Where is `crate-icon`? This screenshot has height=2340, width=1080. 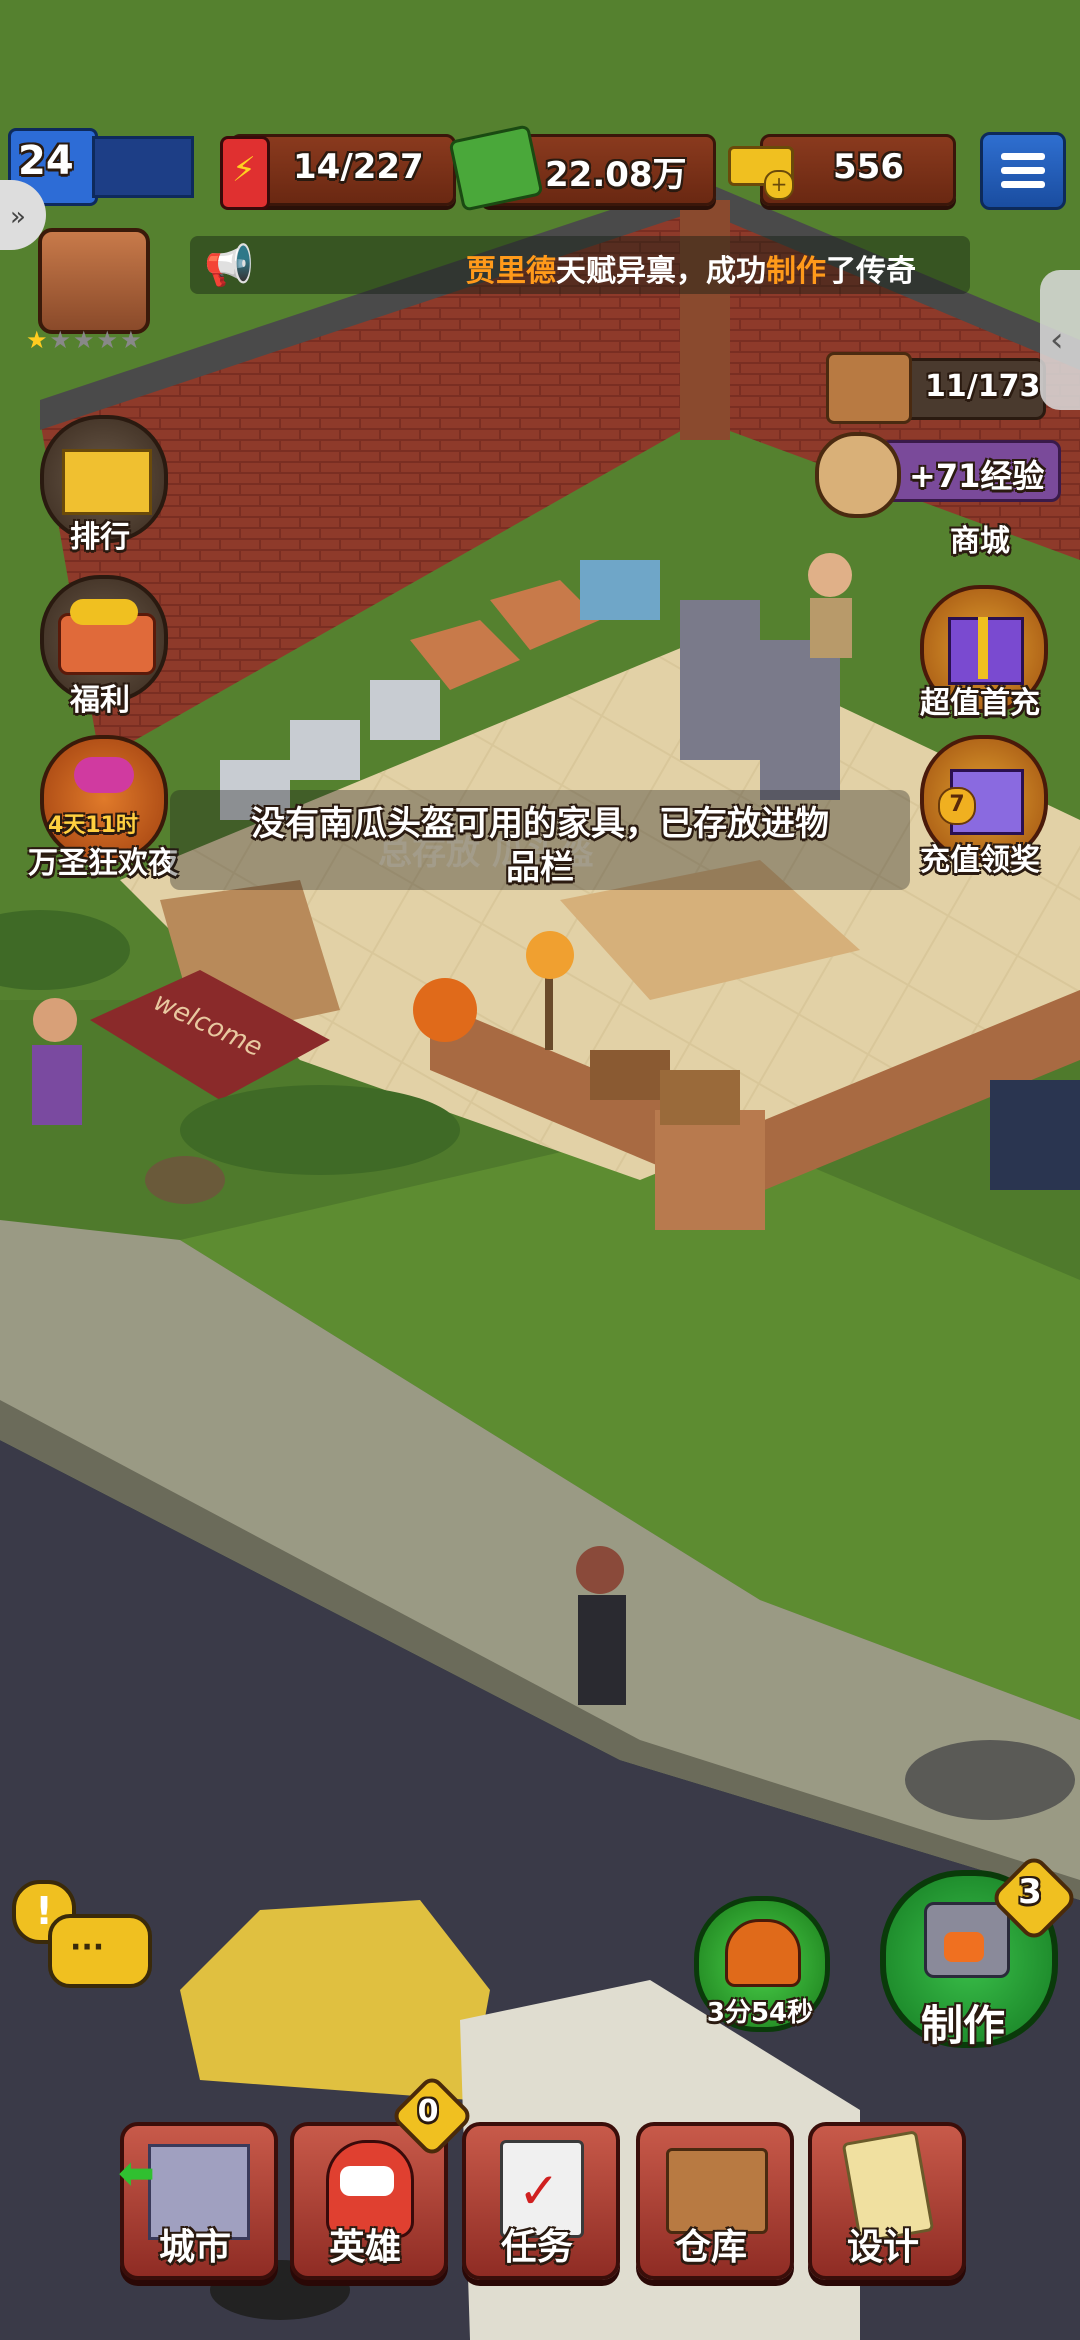
crate-icon is located at coordinates (869, 388).